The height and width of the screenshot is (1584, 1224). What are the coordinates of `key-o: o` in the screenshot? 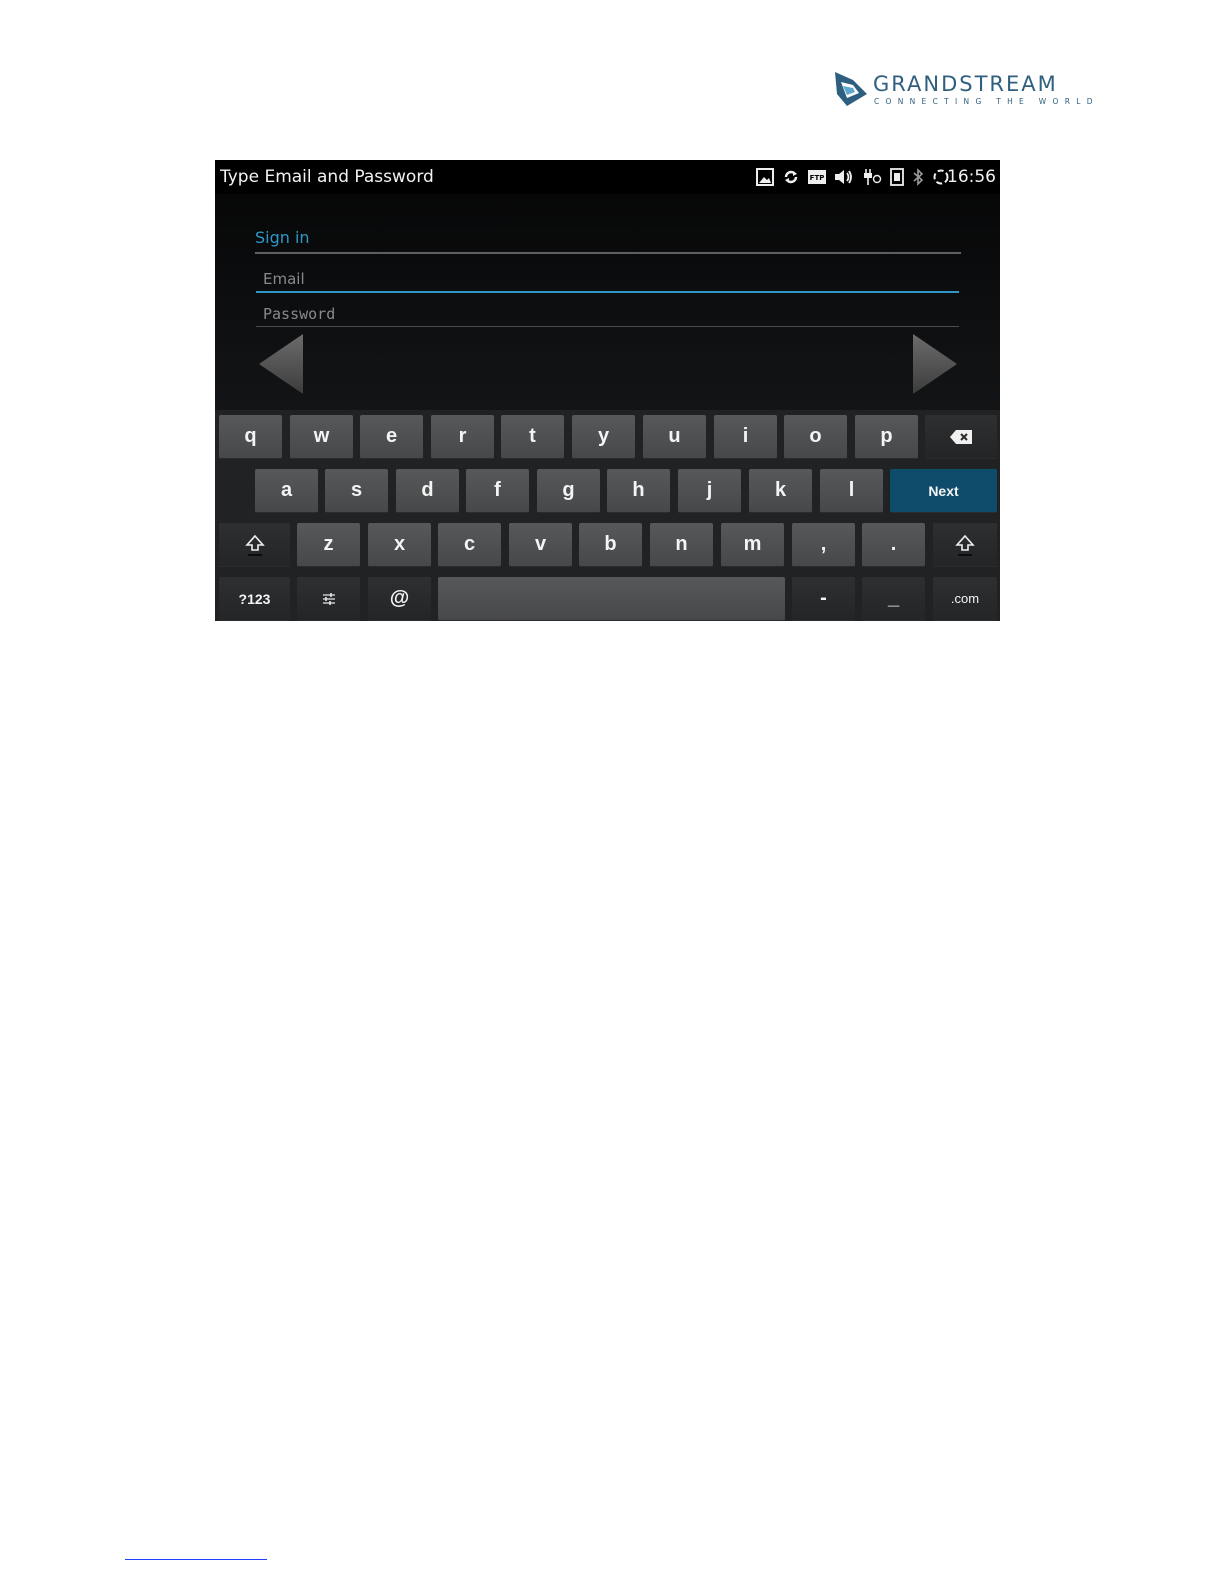 It's located at (815, 437).